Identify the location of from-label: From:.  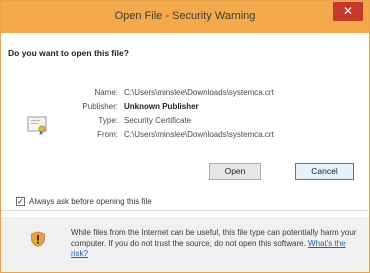
(107, 134).